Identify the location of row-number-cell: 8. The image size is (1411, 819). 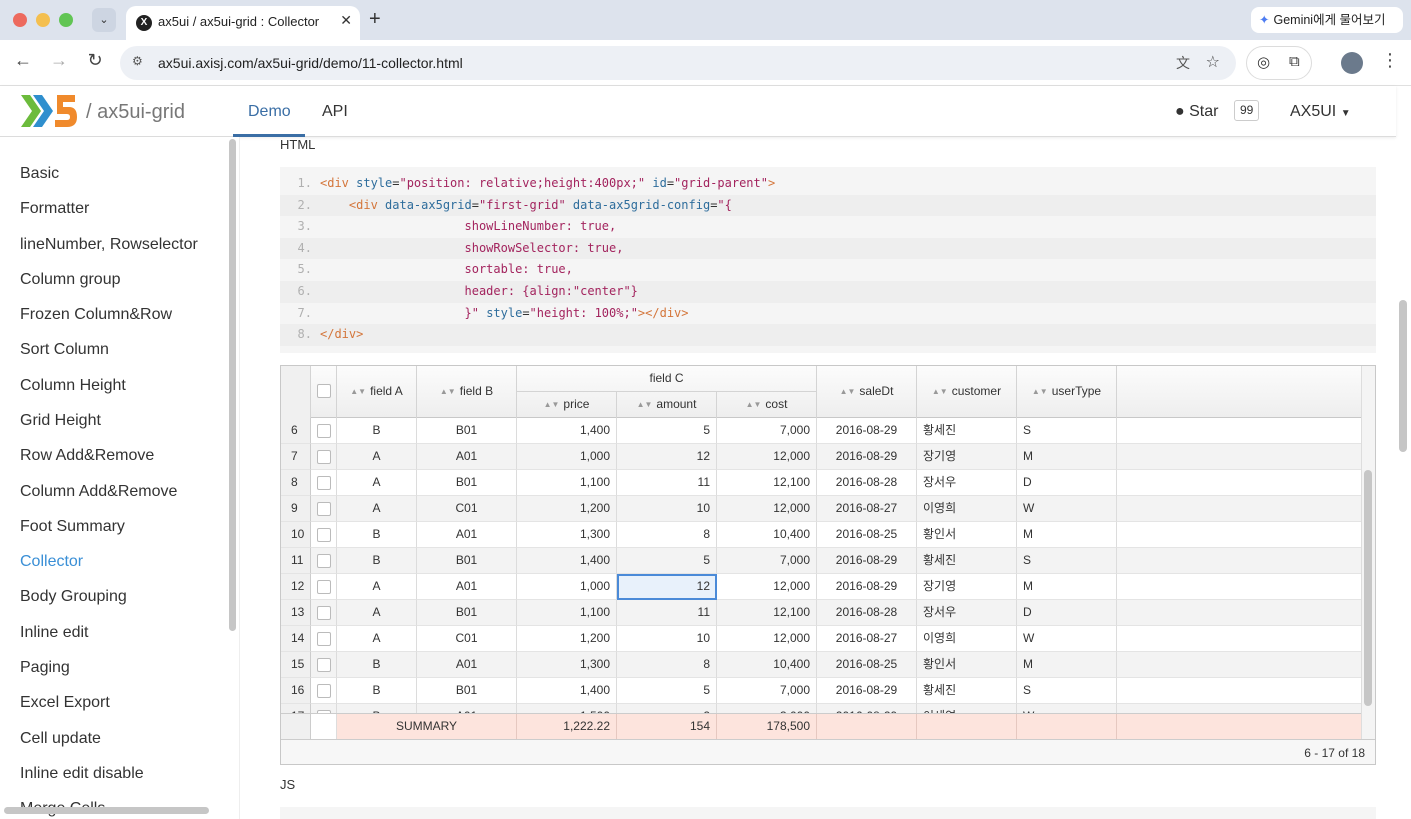
(296, 483).